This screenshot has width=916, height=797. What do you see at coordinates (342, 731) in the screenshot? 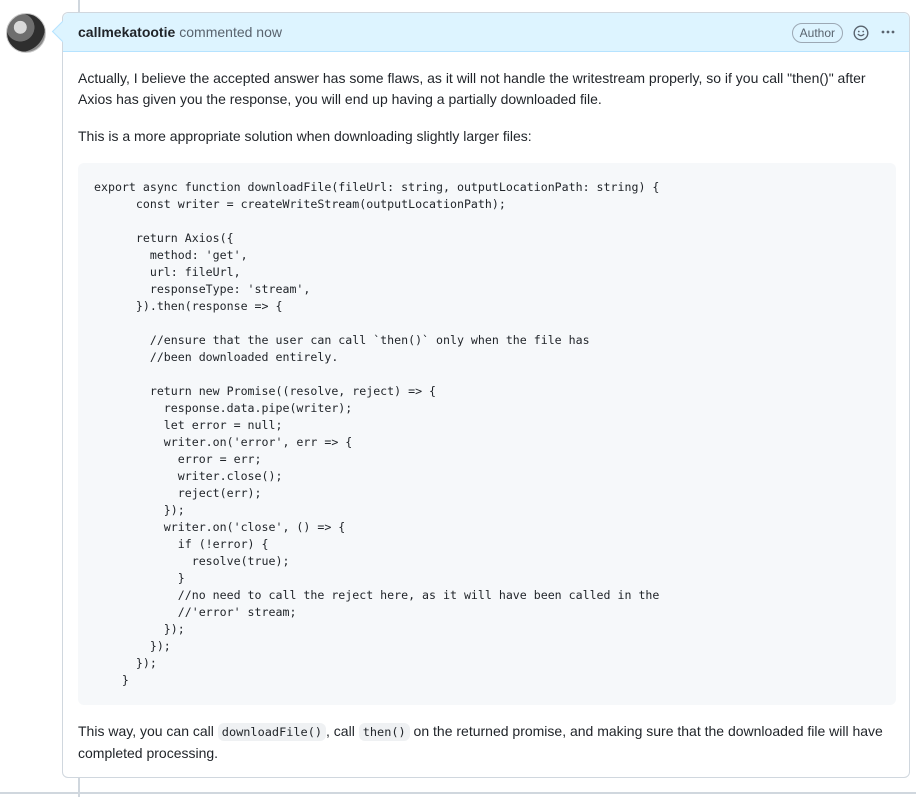
I see `paragraph-text: , call` at bounding box center [342, 731].